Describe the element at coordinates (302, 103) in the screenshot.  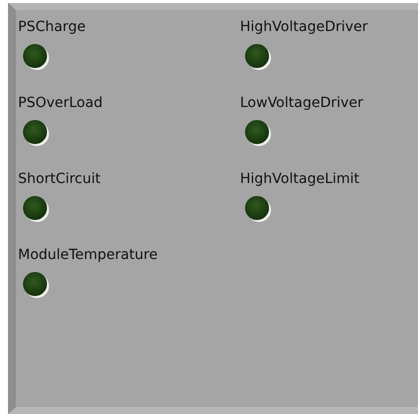
I see `indicator-label: LowVoltageDriver` at that location.